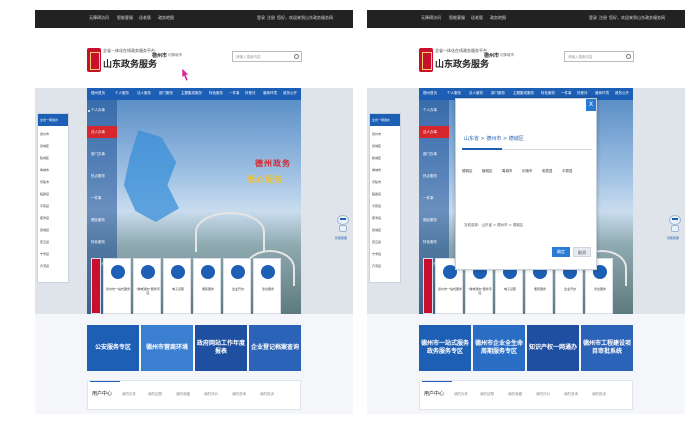 This screenshot has width=694, height=433. Describe the element at coordinates (523, 93) in the screenshot. I see `nav-item-theme: 主题集成服务` at that location.